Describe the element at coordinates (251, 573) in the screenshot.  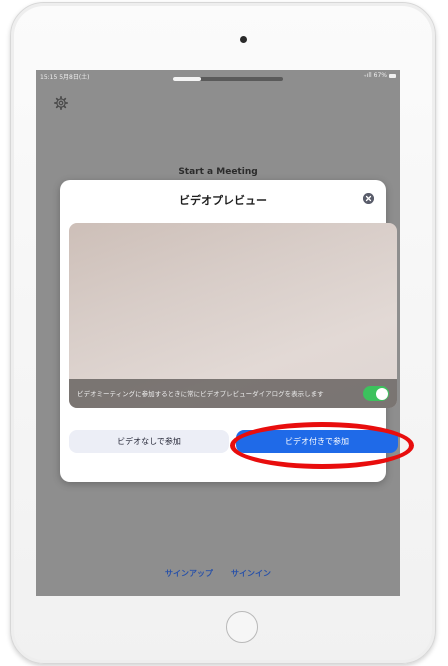
I see `sign-in-link: サインイン` at that location.